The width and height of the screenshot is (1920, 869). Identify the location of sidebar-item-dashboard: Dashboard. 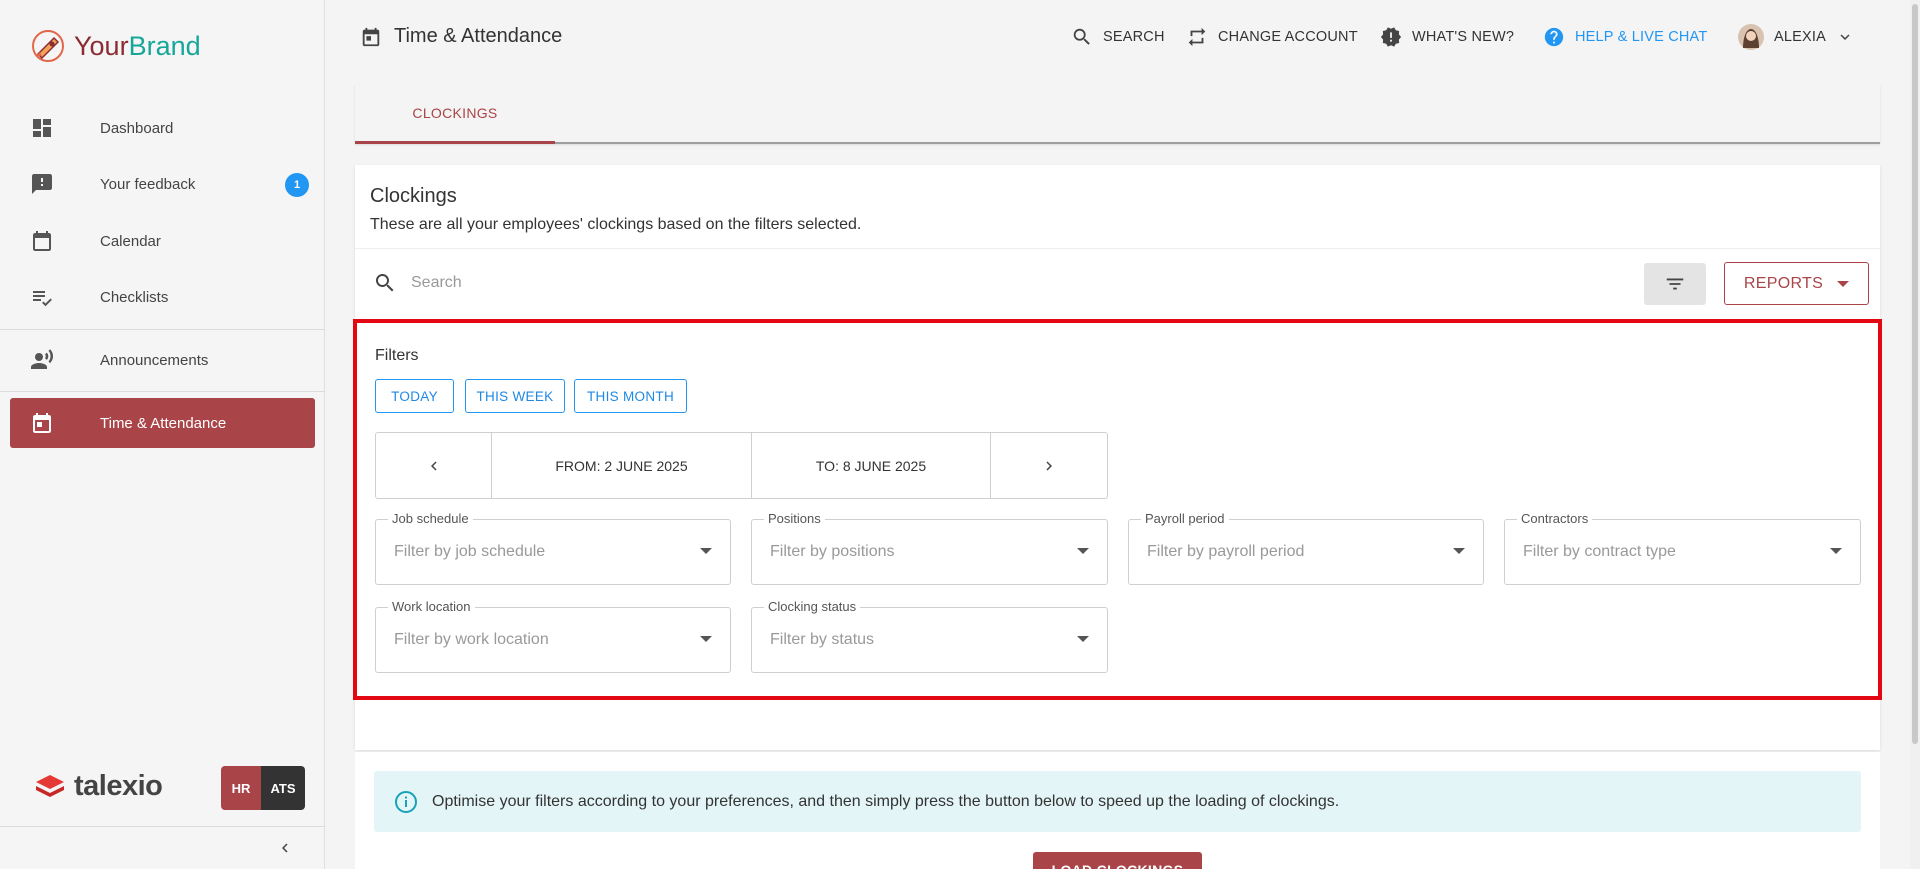
(162, 128).